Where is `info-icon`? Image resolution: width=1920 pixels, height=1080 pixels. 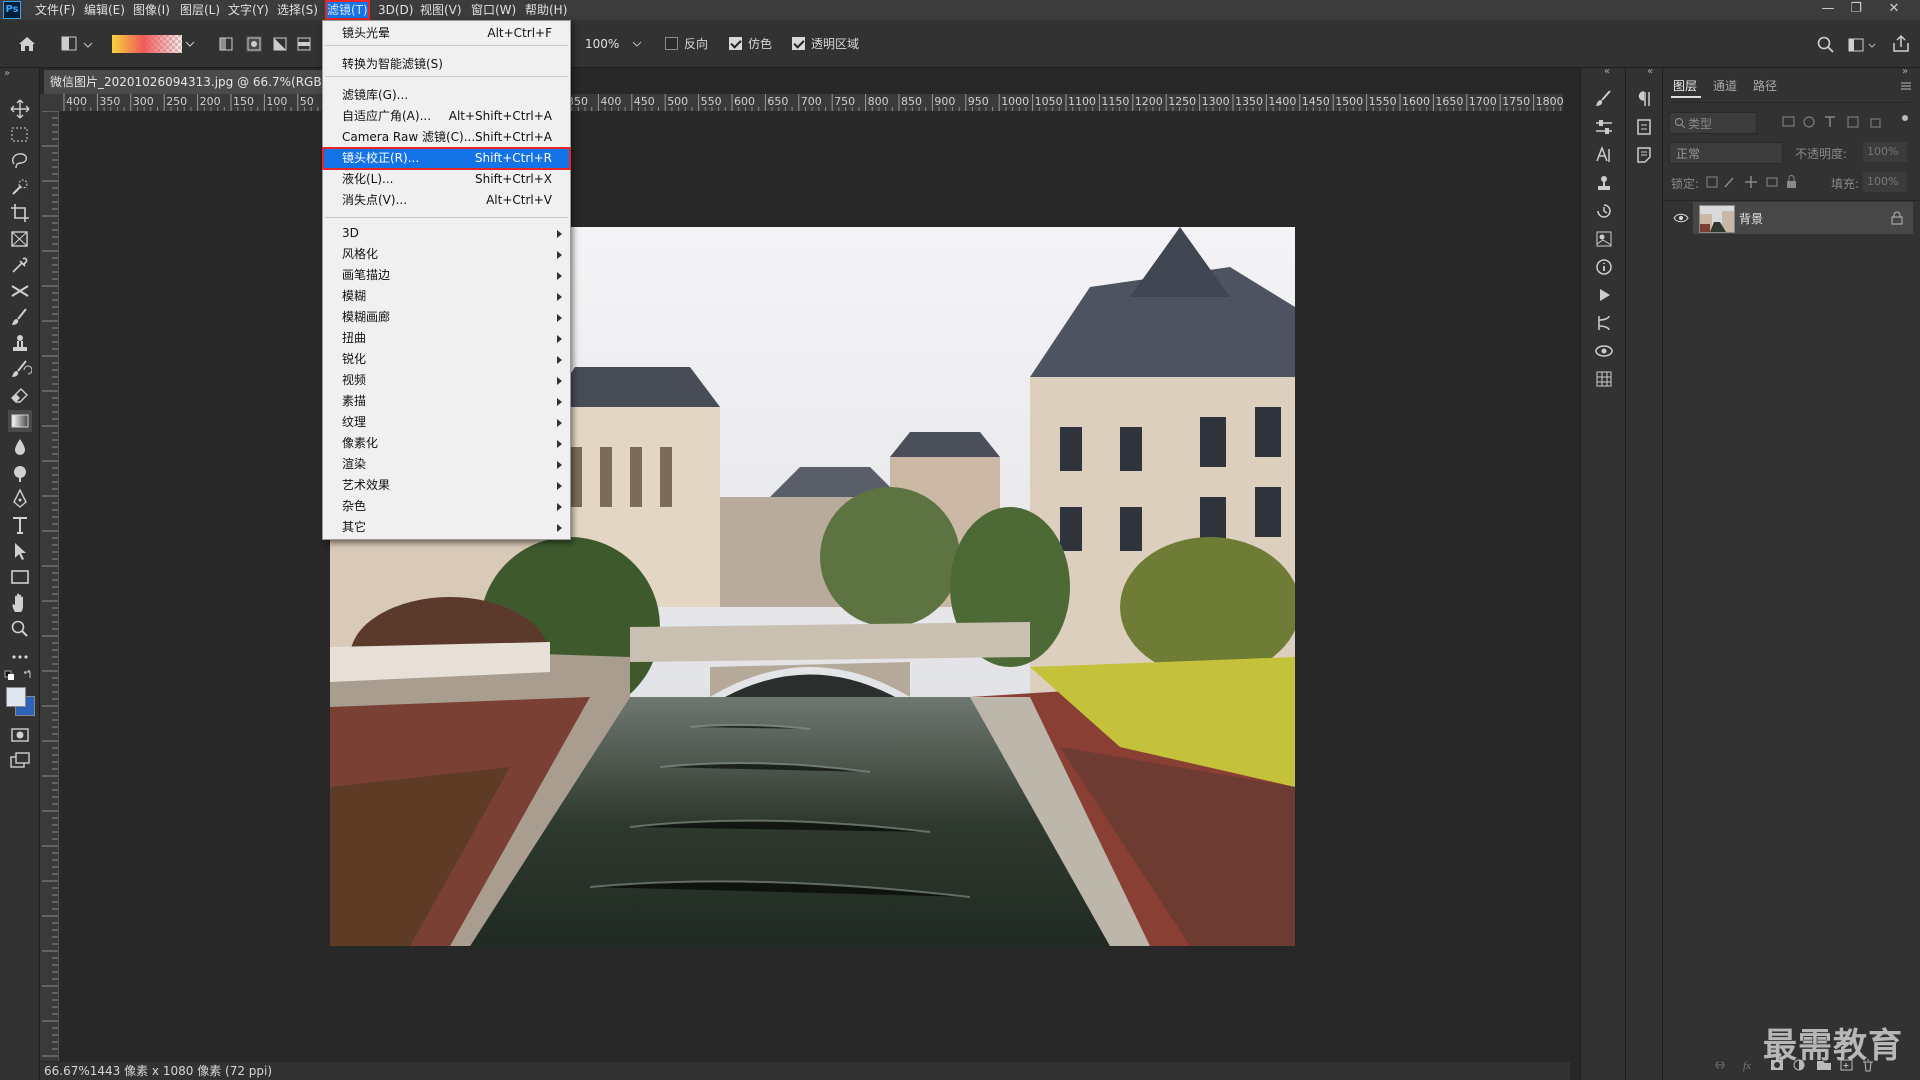
info-icon is located at coordinates (1604, 267).